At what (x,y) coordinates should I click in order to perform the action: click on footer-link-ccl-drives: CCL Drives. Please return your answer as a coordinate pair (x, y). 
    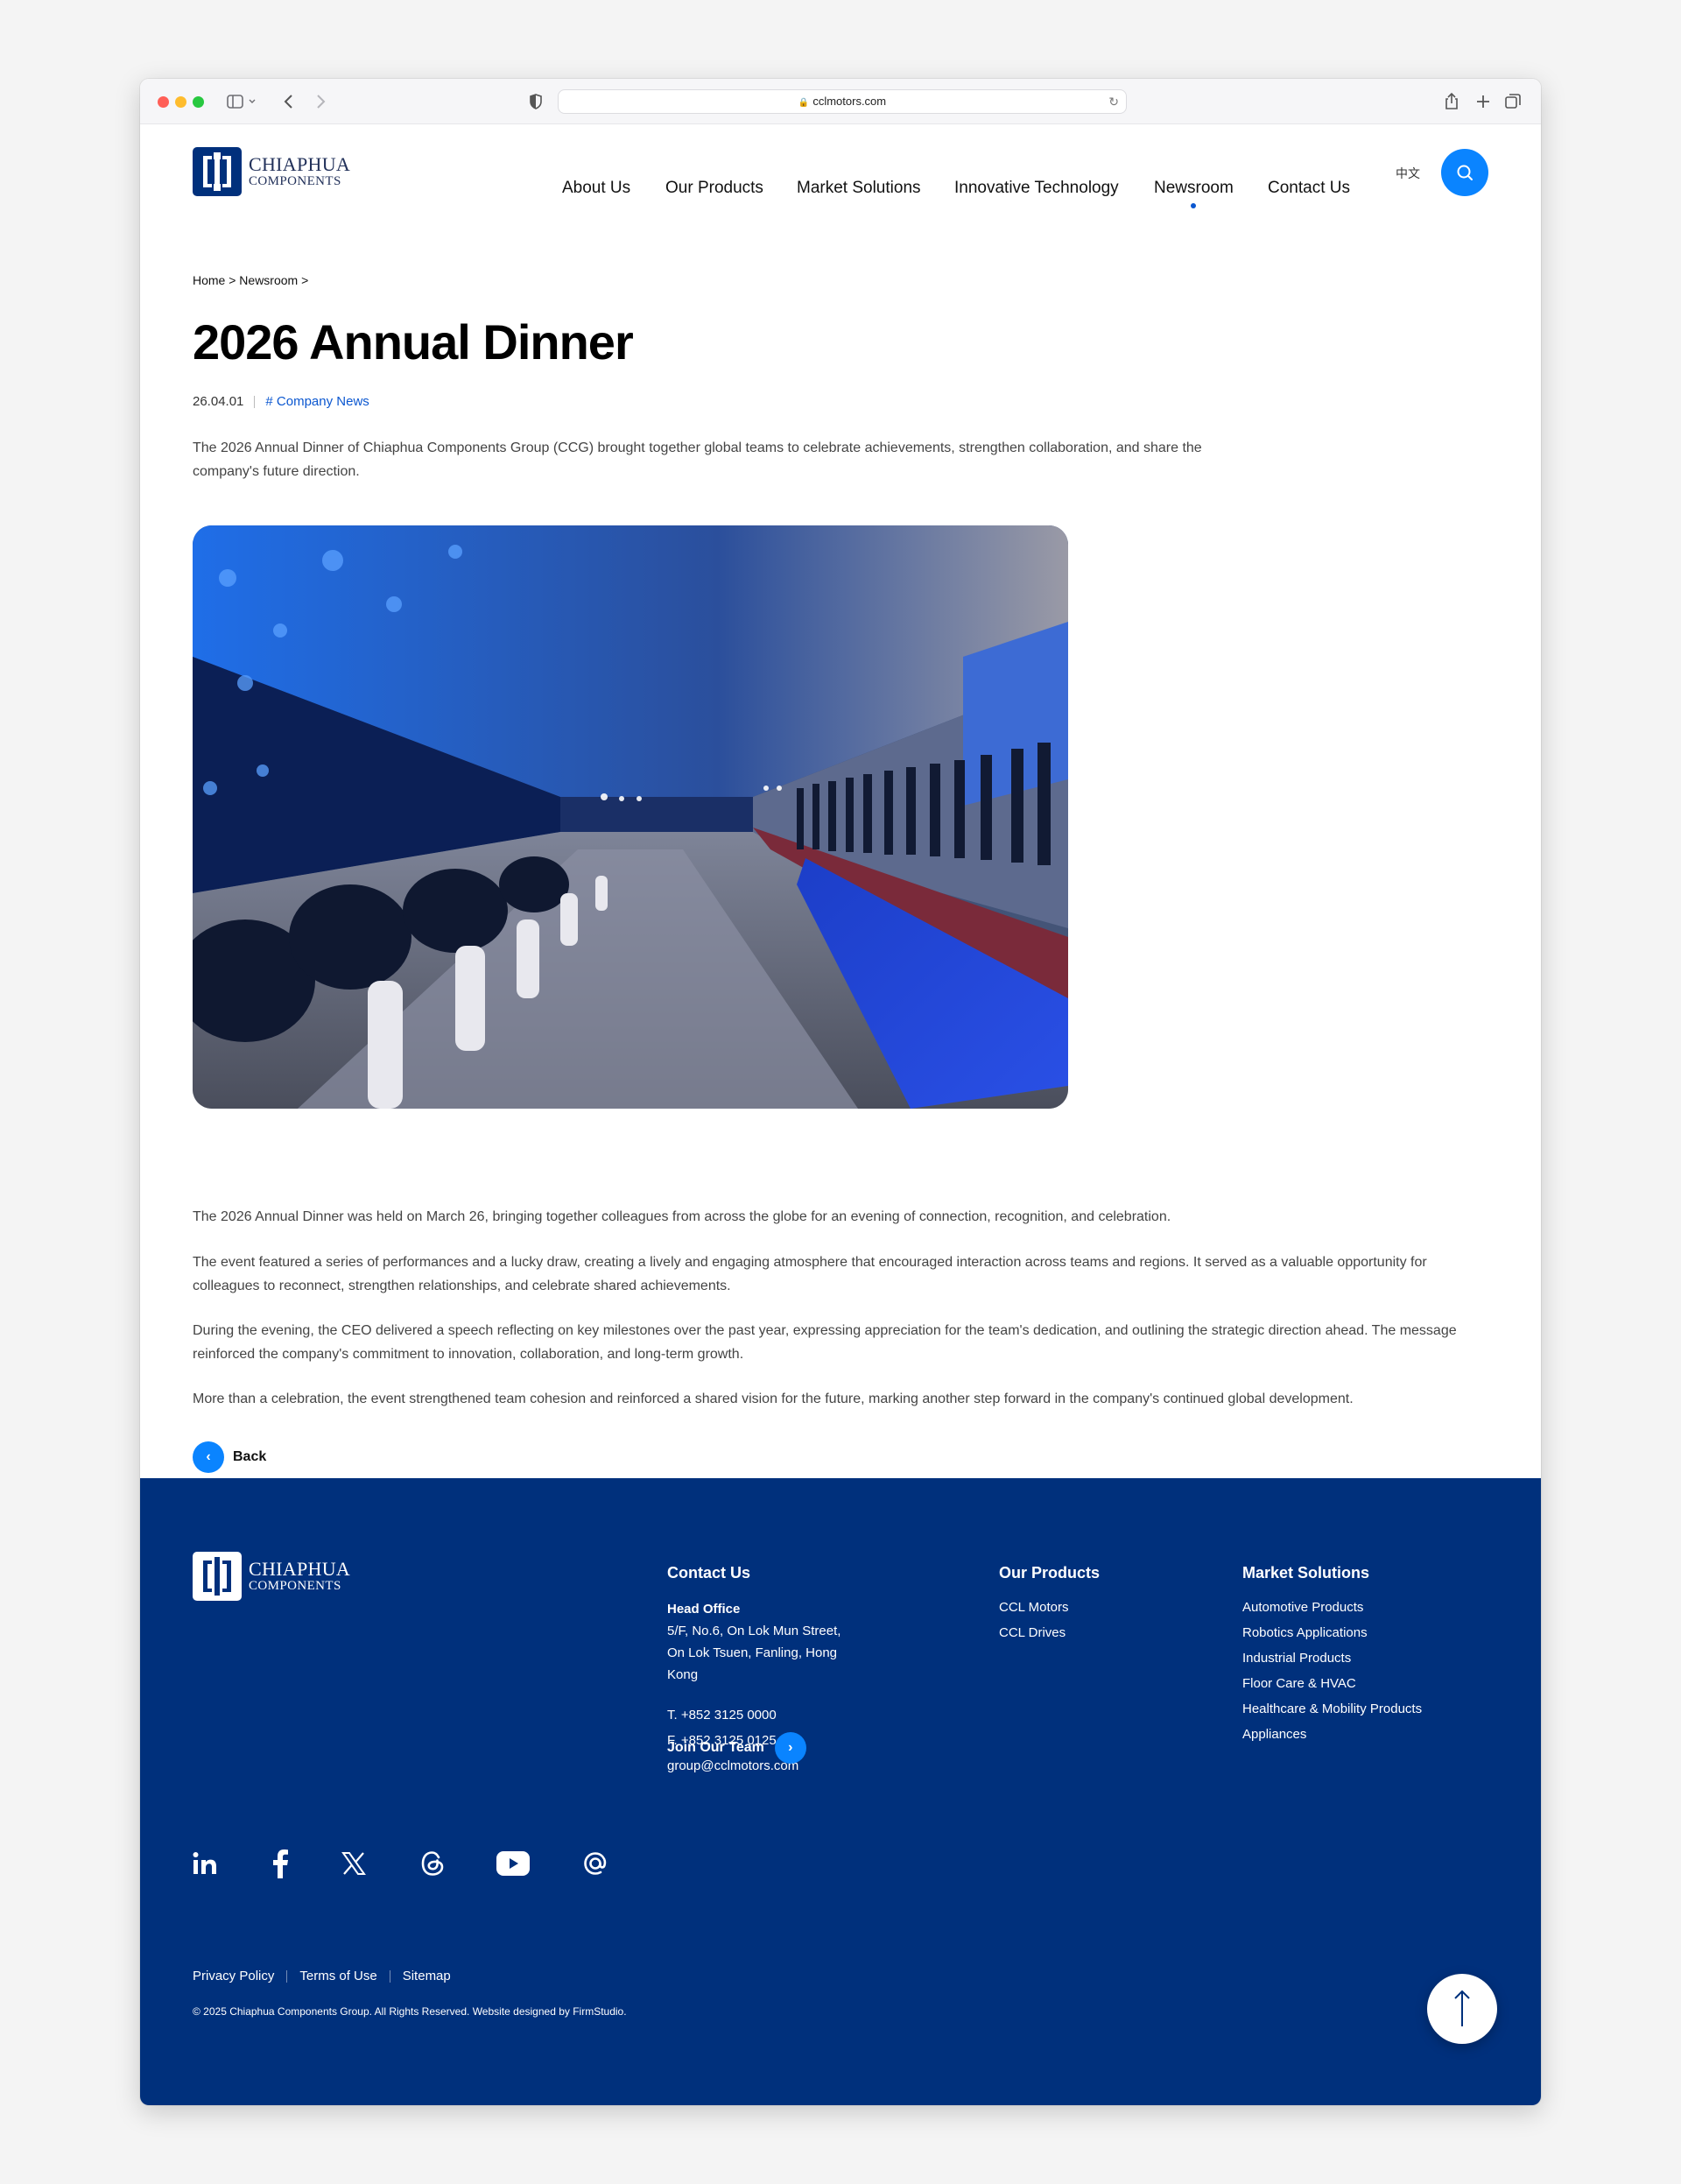
    Looking at the image, I should click on (1033, 1632).